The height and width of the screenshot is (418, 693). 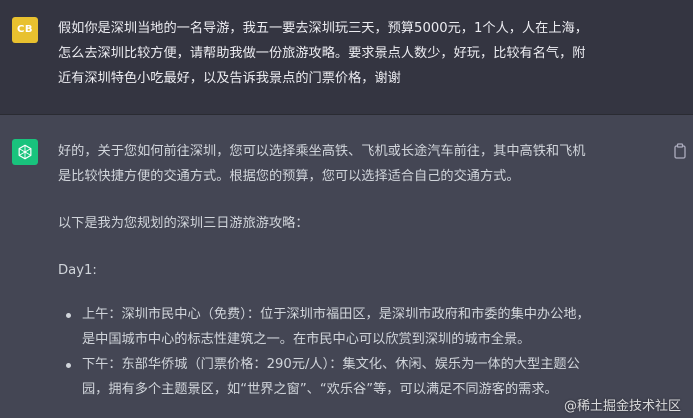 I want to click on intro-line: 好的，关于您如何前往深圳，您可以选择乘坐高铁、飞机或长途汽车前往，其中高铁和飞机, so click(x=322, y=151).